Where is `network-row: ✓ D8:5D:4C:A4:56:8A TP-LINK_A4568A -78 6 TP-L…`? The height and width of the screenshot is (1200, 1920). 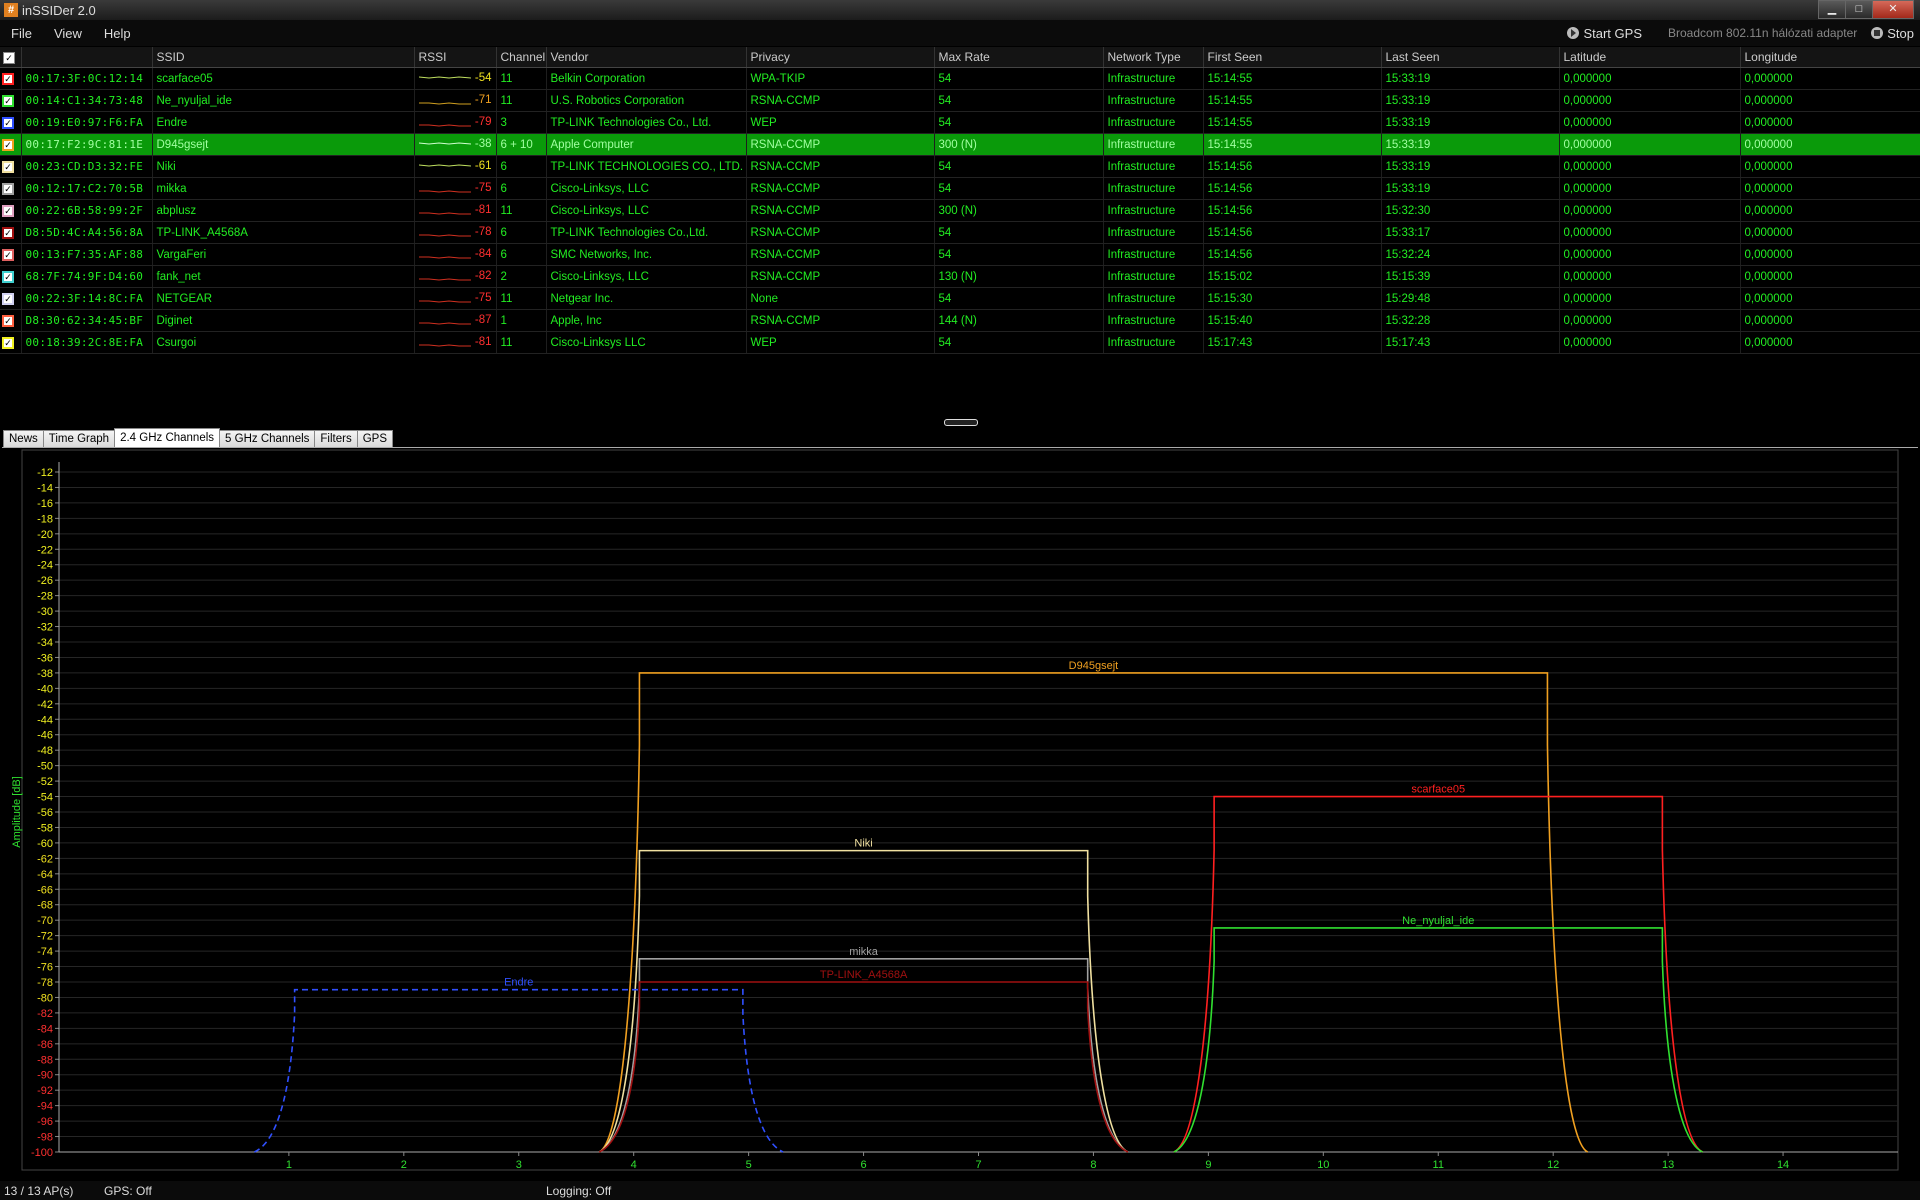
network-row: ✓ D8:5D:4C:A4:56:8A TP-LINK_A4568A -78 6 TP-L… is located at coordinates (960, 232).